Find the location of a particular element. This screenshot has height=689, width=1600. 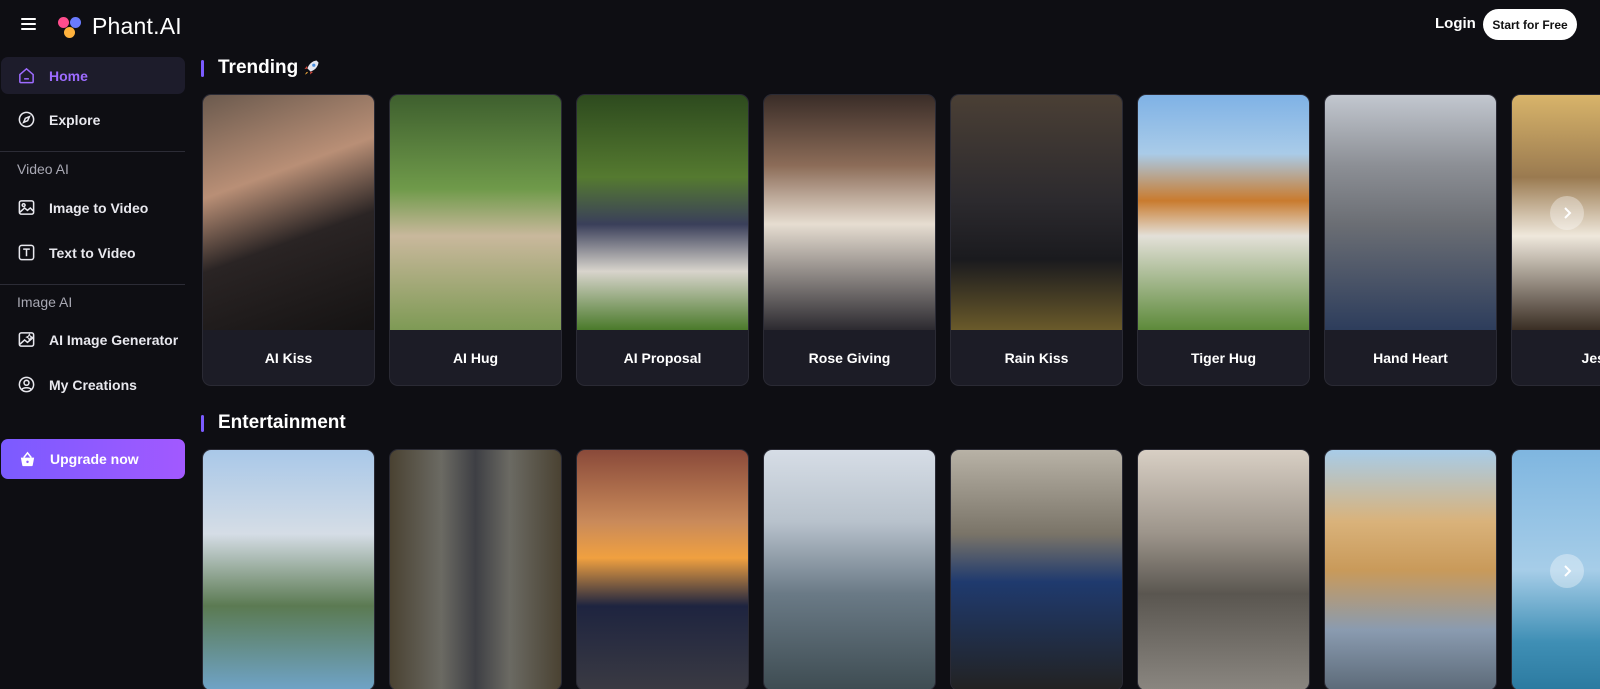

sidebar-item-text-to-video: Text to Video is located at coordinates (93, 252).